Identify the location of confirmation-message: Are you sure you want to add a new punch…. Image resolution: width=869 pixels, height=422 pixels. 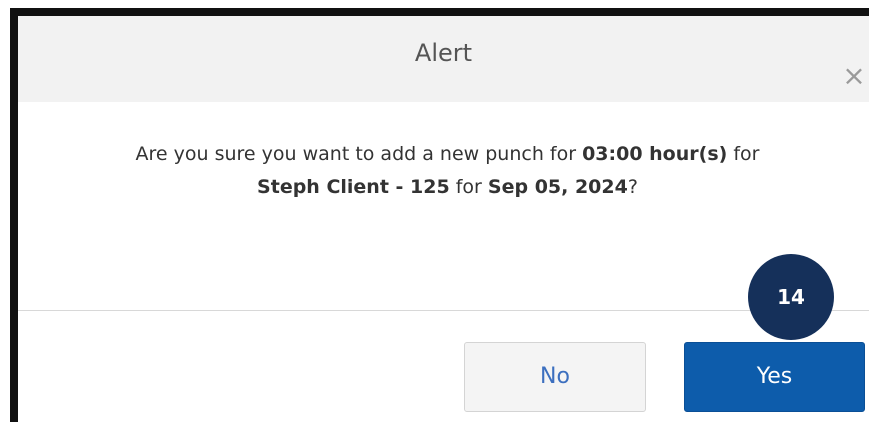
(447, 171).